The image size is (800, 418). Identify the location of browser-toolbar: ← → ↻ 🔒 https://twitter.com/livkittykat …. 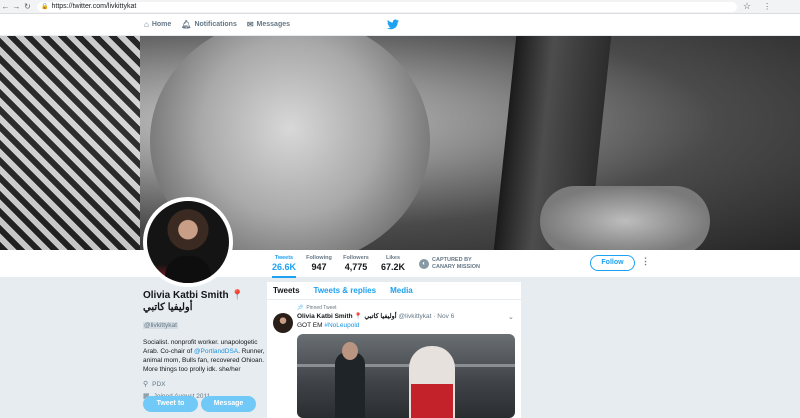
(400, 7).